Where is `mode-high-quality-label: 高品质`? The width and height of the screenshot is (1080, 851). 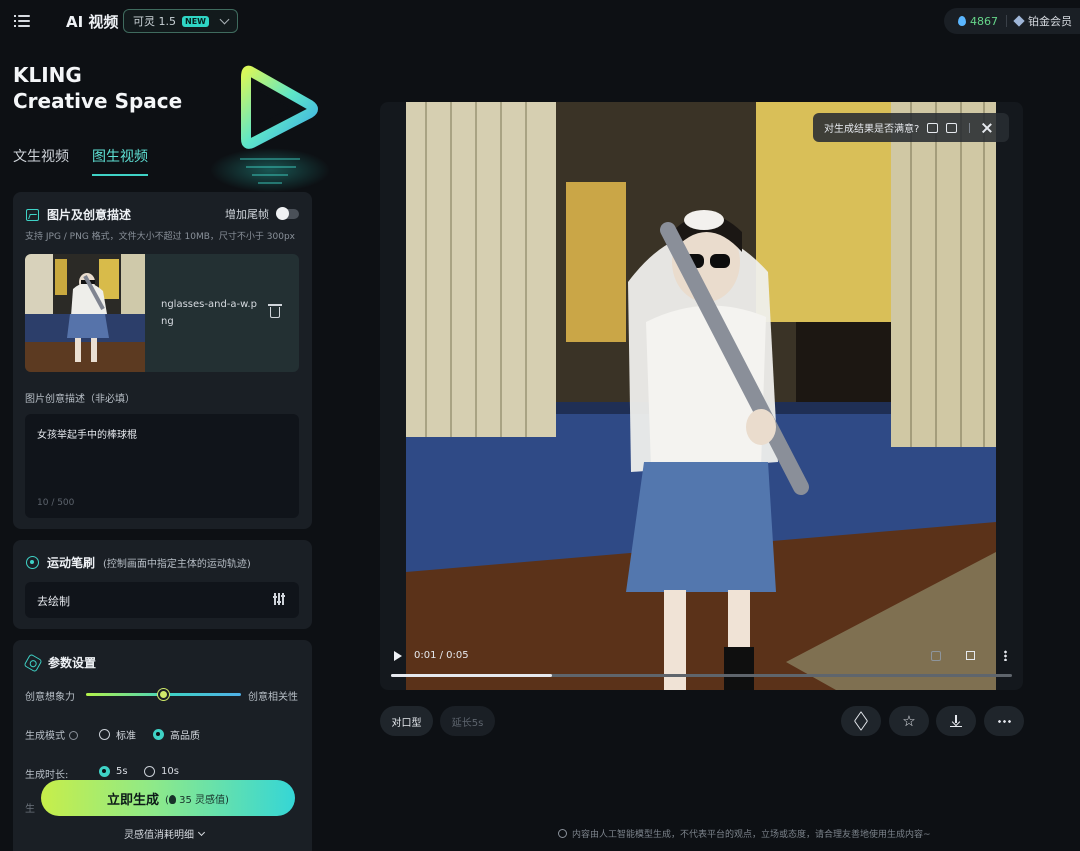
mode-high-quality-label: 高品质 is located at coordinates (185, 736).